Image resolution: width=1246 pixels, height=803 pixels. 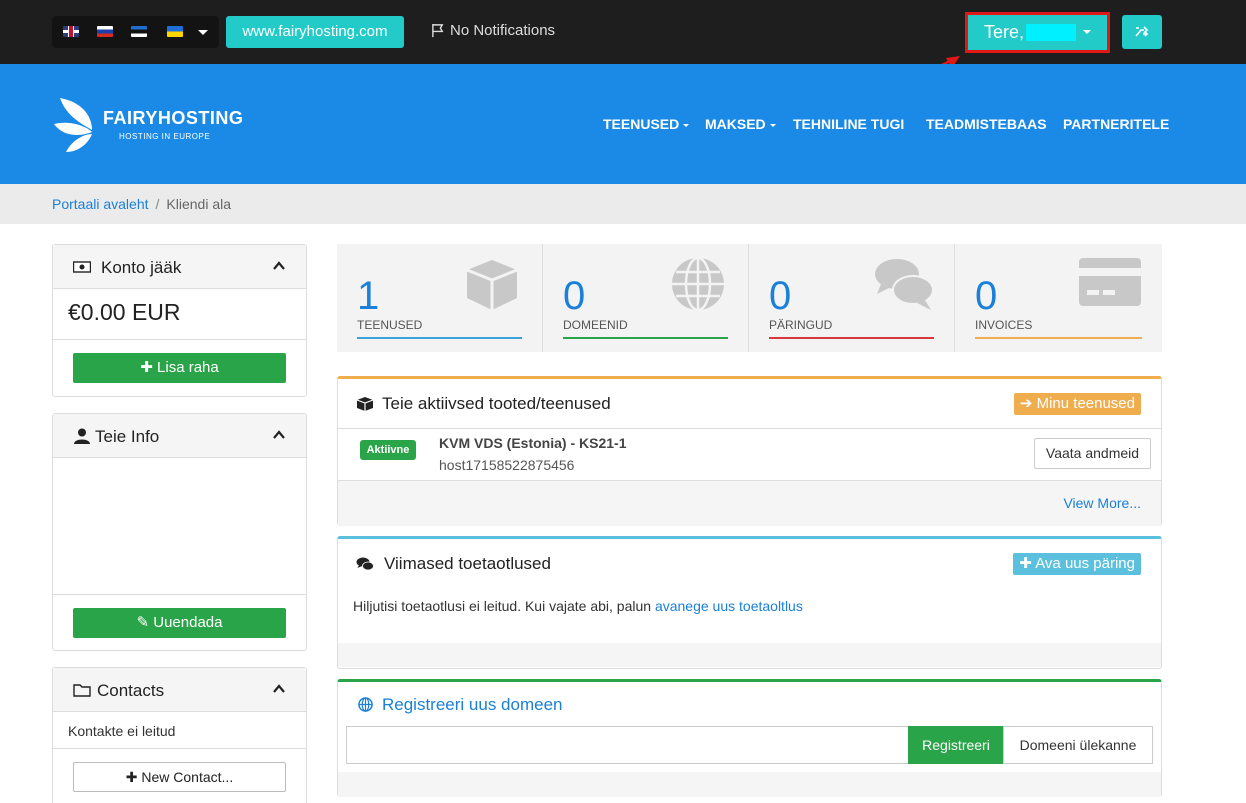 What do you see at coordinates (179, 690) in the screenshot?
I see `panel-header: Contacts` at bounding box center [179, 690].